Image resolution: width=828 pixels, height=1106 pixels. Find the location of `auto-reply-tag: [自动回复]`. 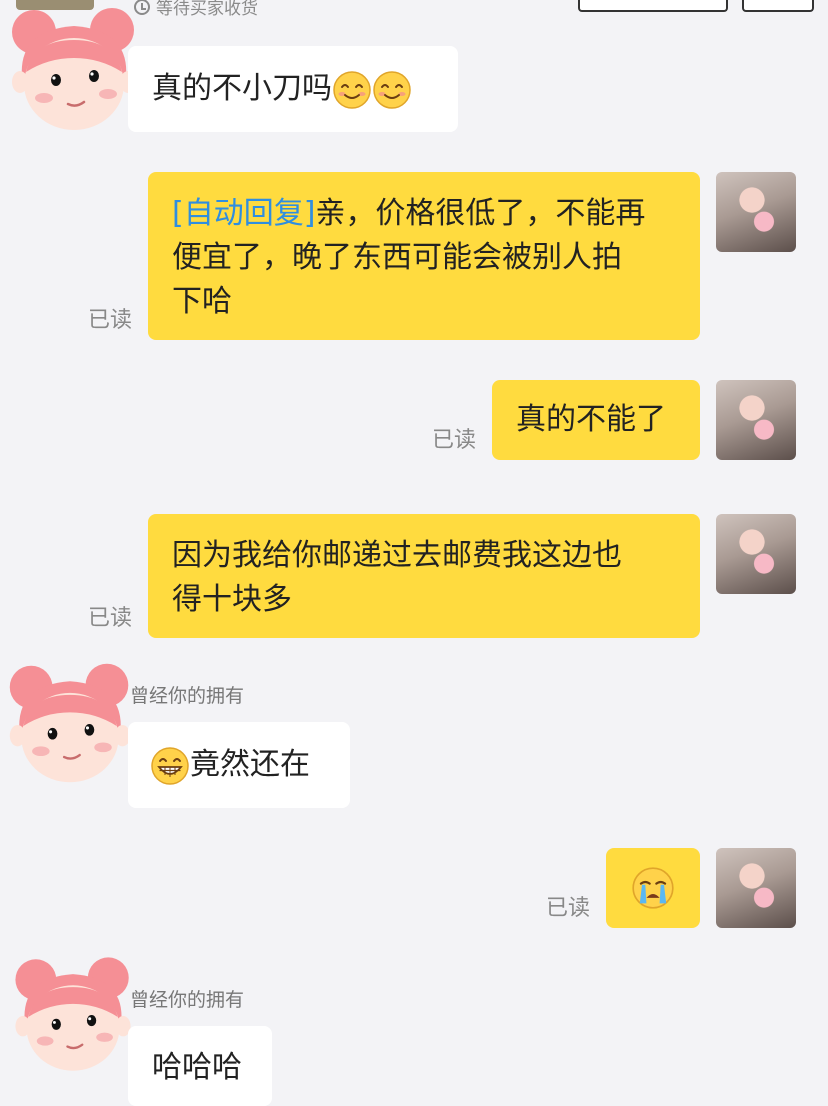

auto-reply-tag: [自动回复] is located at coordinates (244, 213).